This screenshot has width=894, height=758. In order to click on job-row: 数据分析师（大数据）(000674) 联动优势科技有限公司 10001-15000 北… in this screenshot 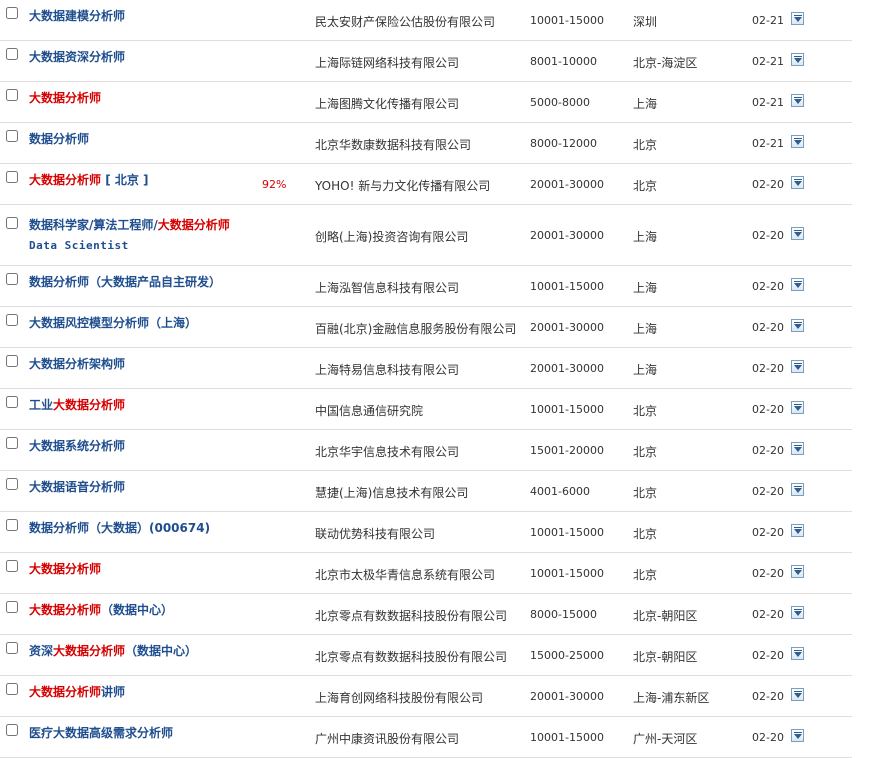, I will do `click(426, 532)`.